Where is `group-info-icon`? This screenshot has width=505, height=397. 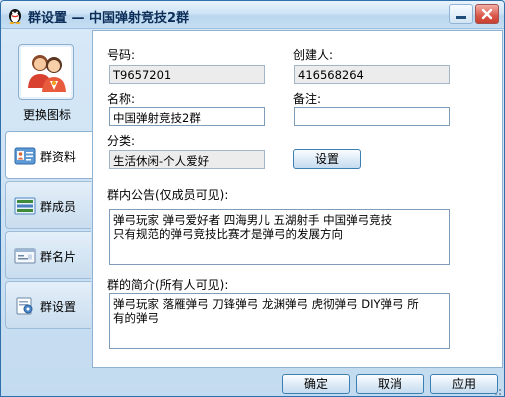 group-info-icon is located at coordinates (25, 156).